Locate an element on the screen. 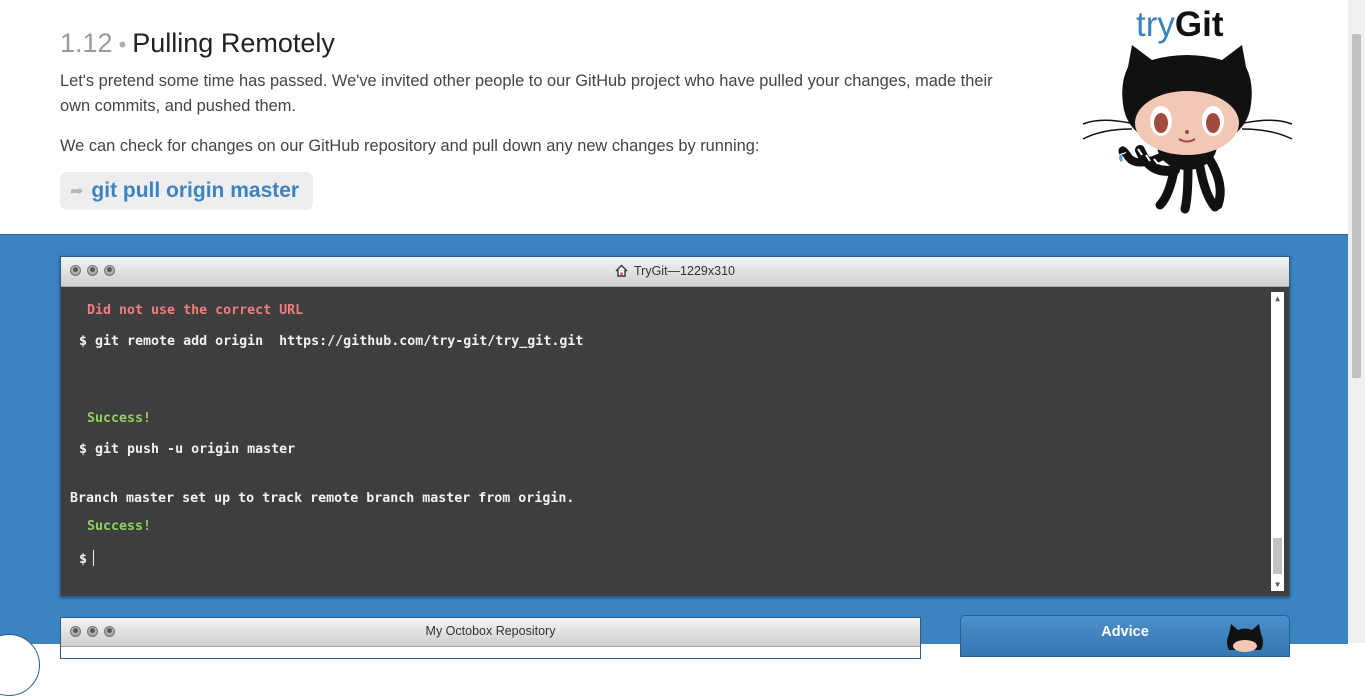 The width and height of the screenshot is (1365, 696). lesson-title-text: Pulling Remotely is located at coordinates (233, 43).